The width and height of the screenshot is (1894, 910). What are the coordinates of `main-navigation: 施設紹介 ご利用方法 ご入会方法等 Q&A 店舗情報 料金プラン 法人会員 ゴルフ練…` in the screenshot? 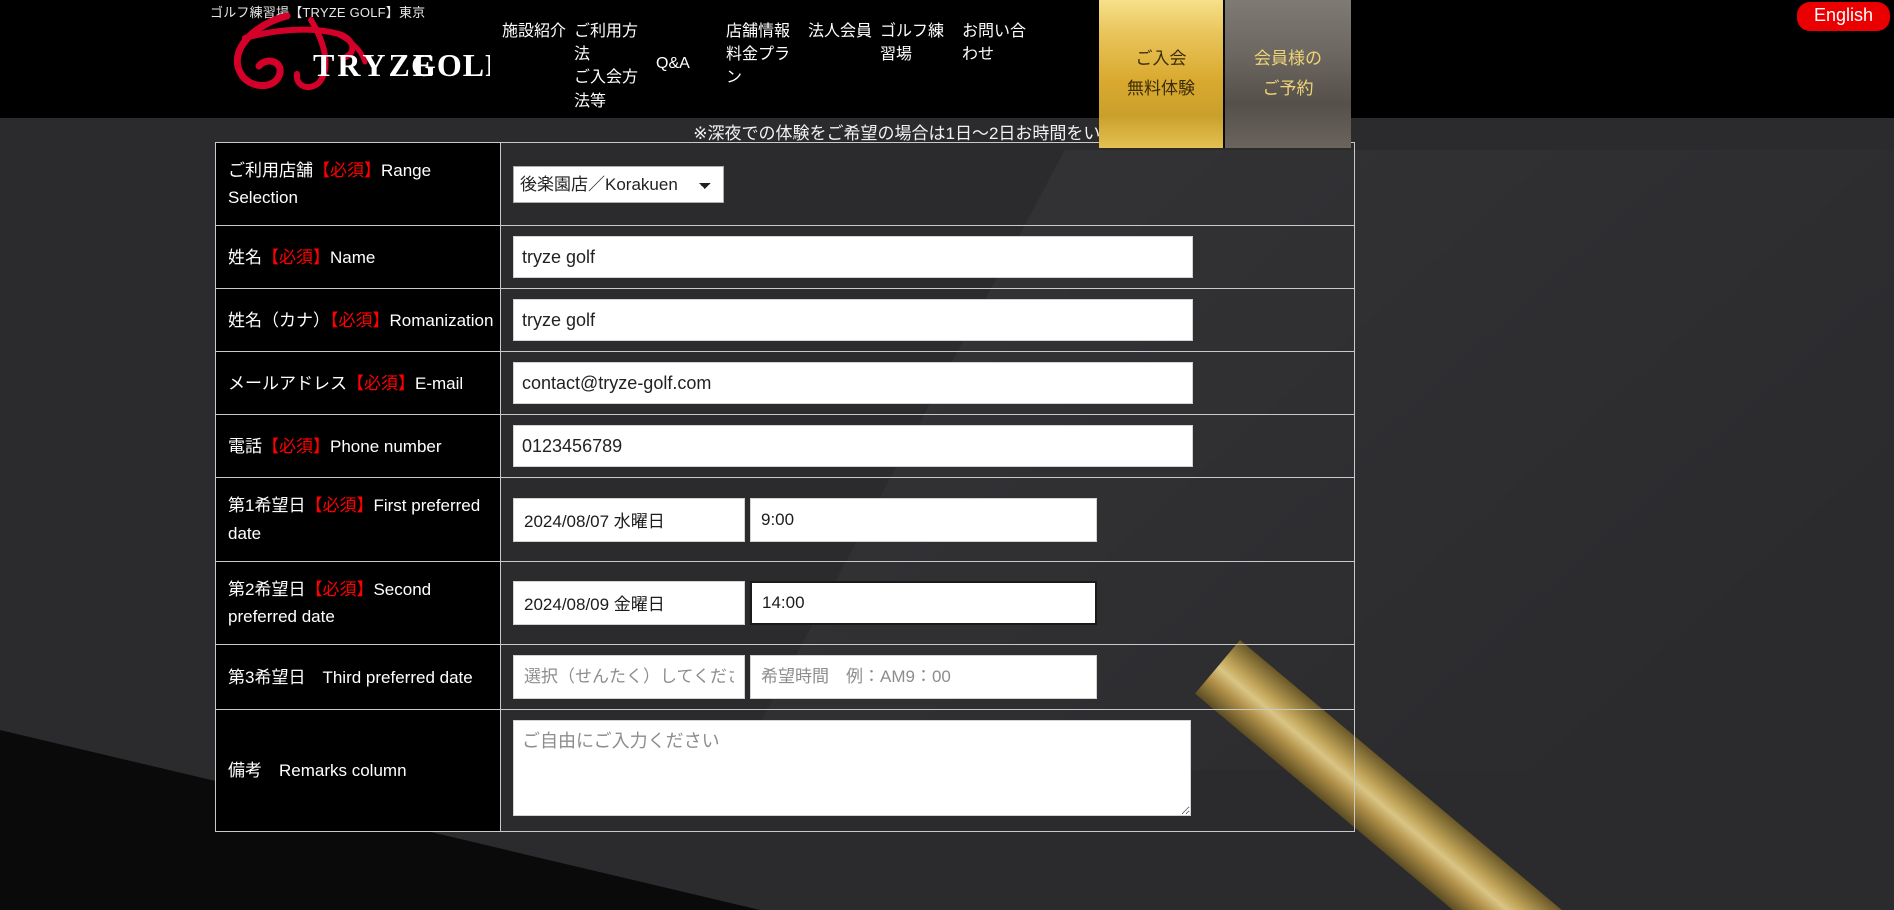 It's located at (769, 66).